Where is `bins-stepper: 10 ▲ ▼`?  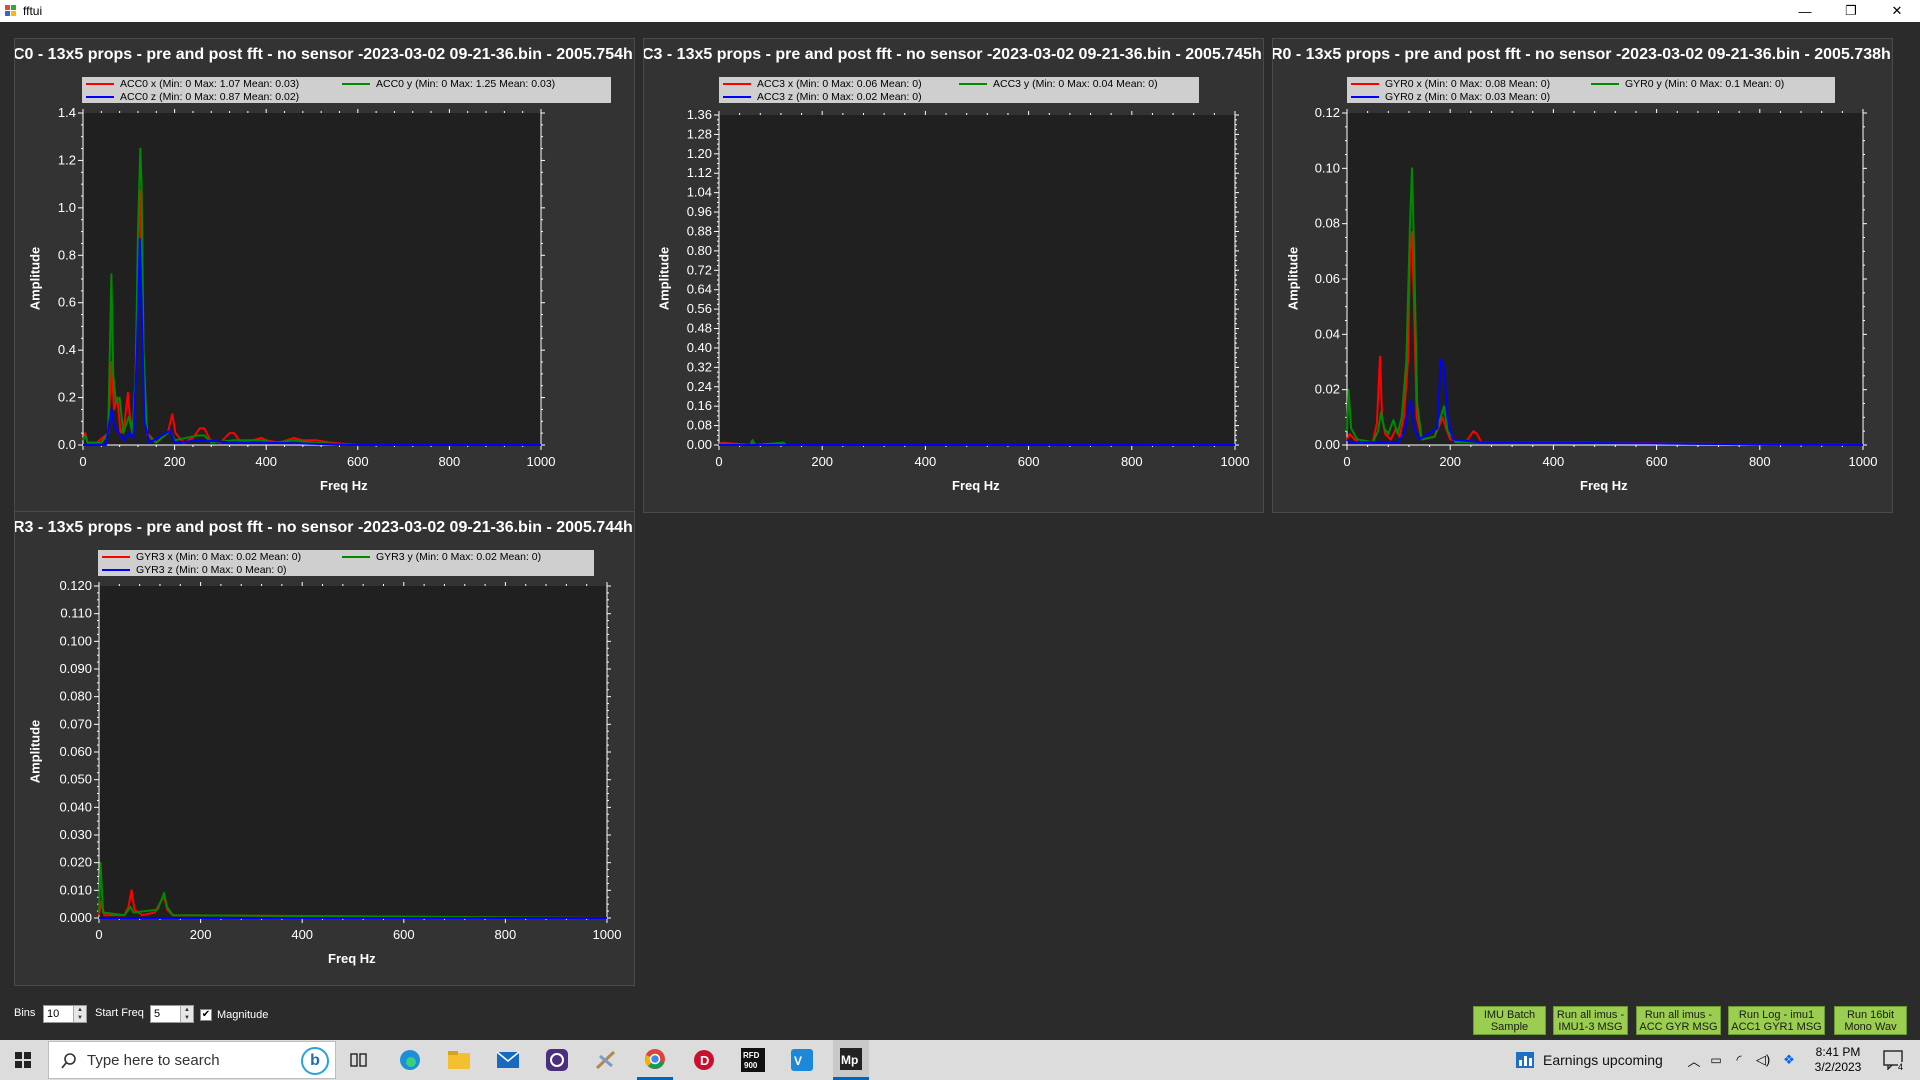
bins-stepper: 10 ▲ ▼ is located at coordinates (65, 1014).